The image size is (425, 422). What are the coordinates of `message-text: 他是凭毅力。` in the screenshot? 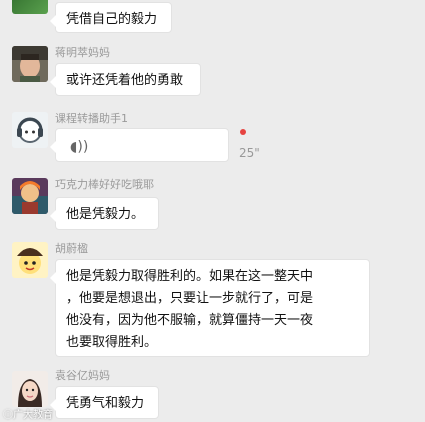 It's located at (105, 214).